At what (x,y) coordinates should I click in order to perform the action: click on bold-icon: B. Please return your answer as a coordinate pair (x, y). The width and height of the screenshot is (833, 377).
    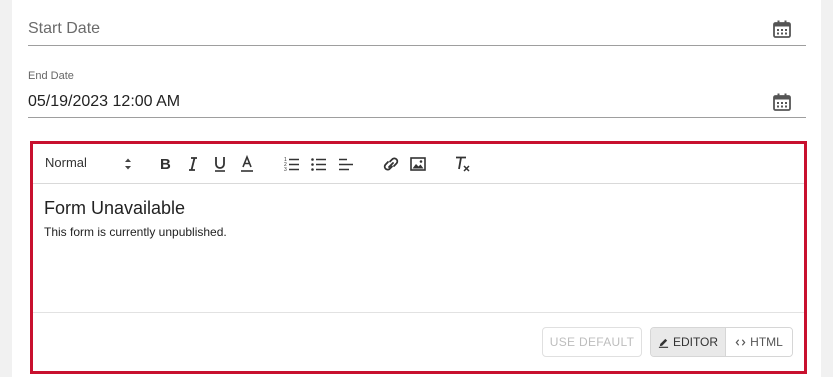
    Looking at the image, I should click on (166, 164).